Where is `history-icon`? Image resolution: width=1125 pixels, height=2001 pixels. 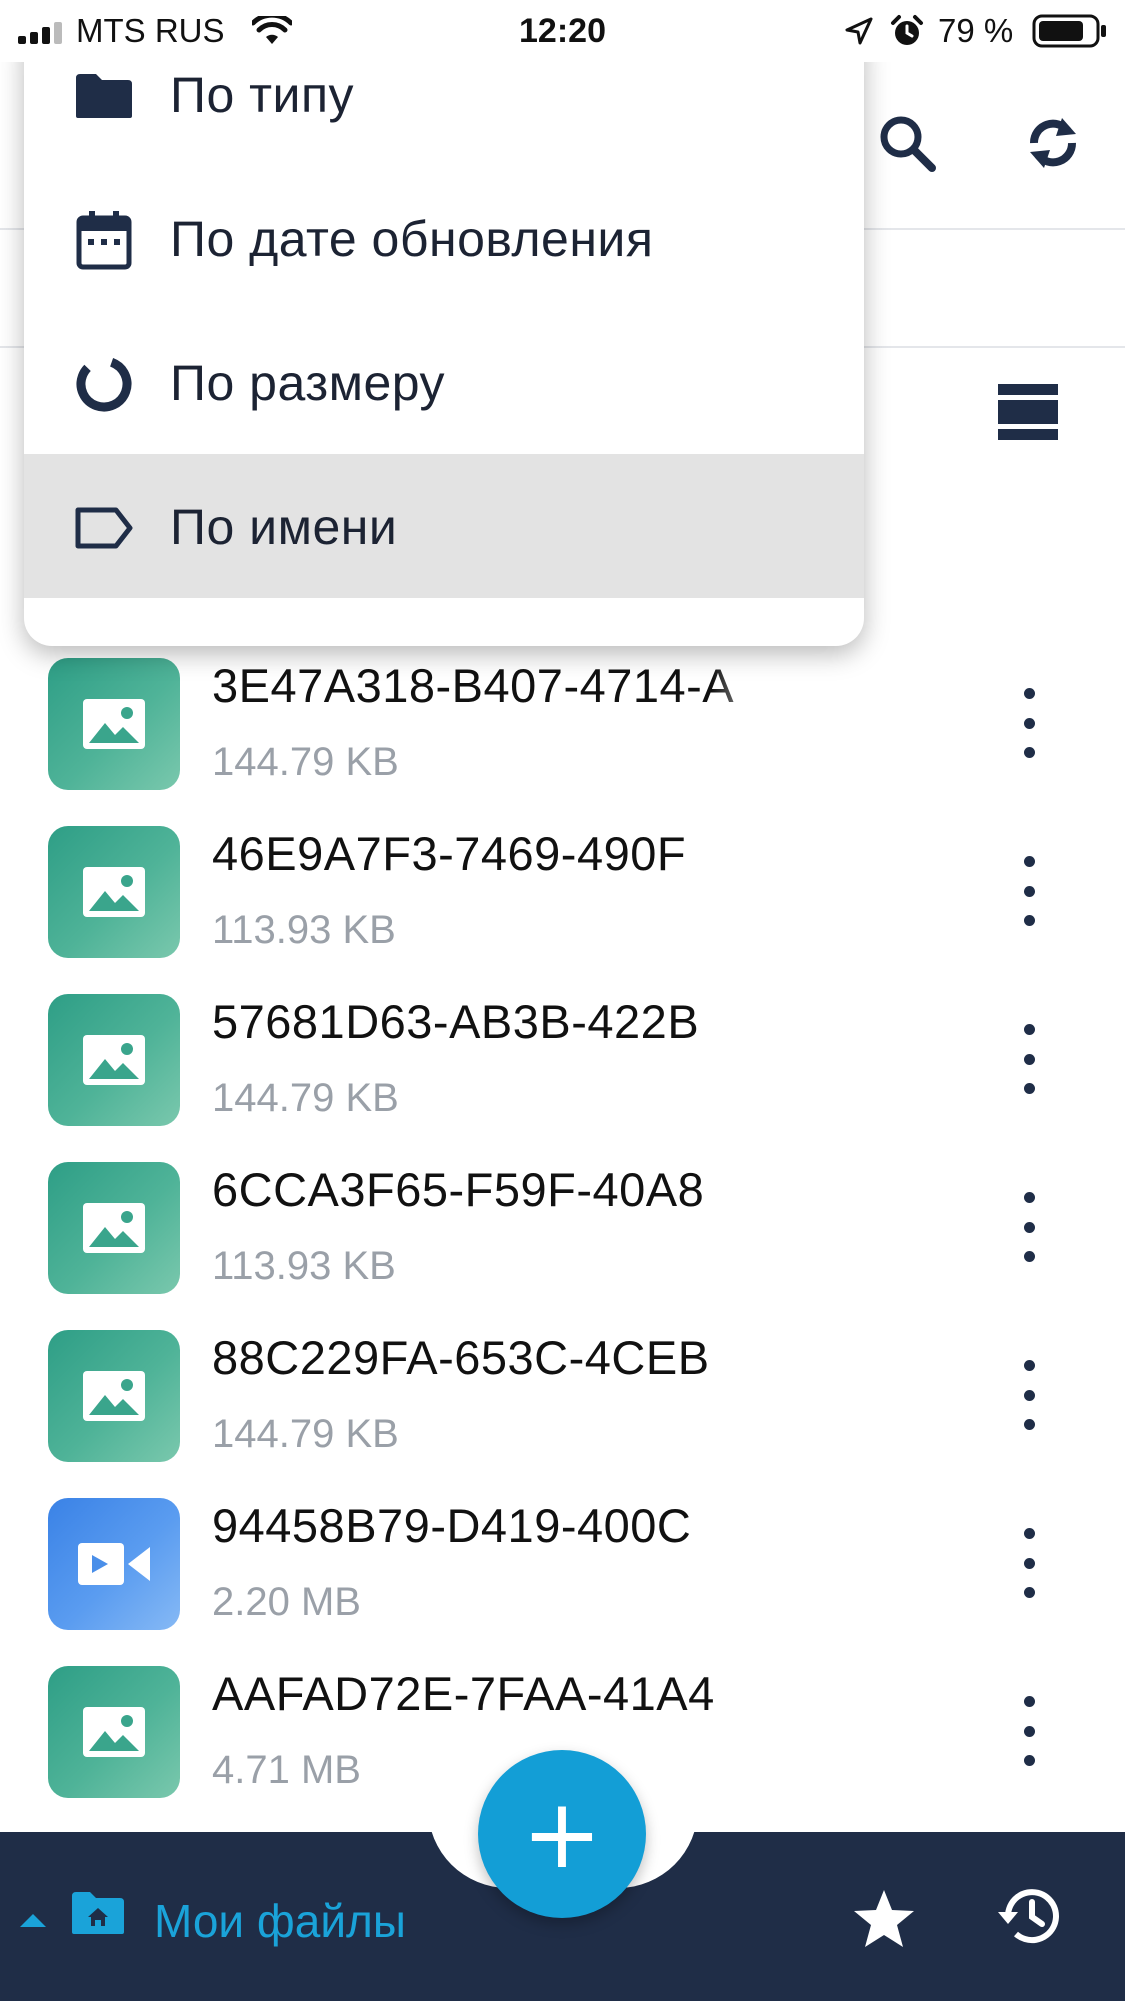
history-icon is located at coordinates (1028, 1916).